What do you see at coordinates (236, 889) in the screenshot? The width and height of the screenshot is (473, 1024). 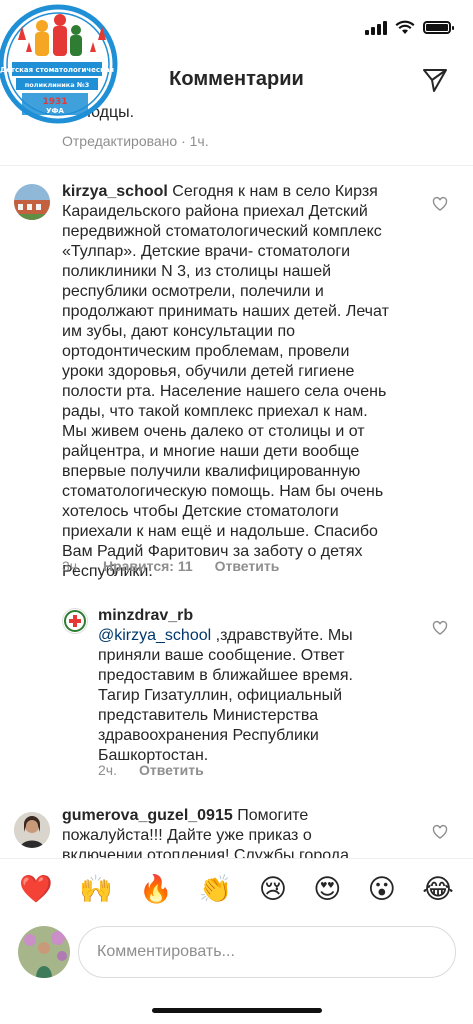 I see `emoji-reaction-bar: ❤️ 🙌 🔥 👏 😢 😍 😮 😂` at bounding box center [236, 889].